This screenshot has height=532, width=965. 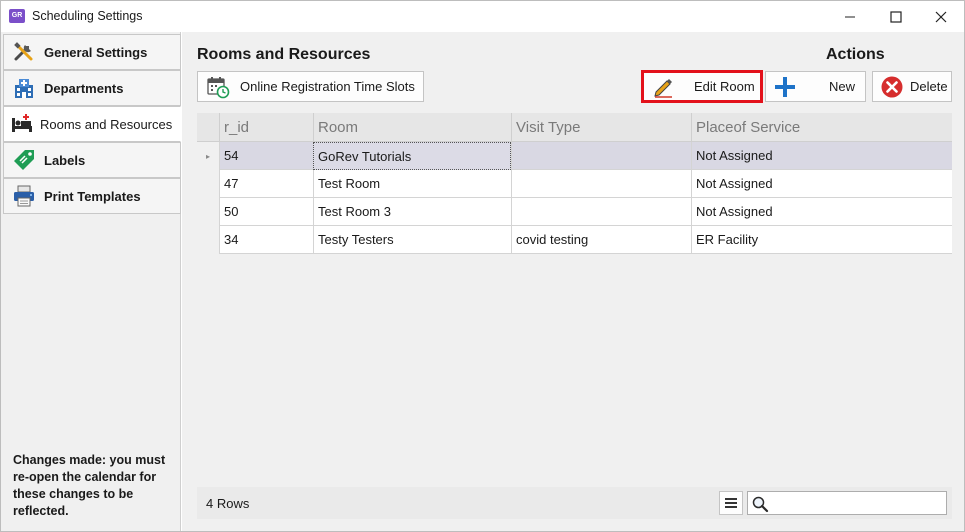 What do you see at coordinates (760, 504) in the screenshot?
I see `search-icon` at bounding box center [760, 504].